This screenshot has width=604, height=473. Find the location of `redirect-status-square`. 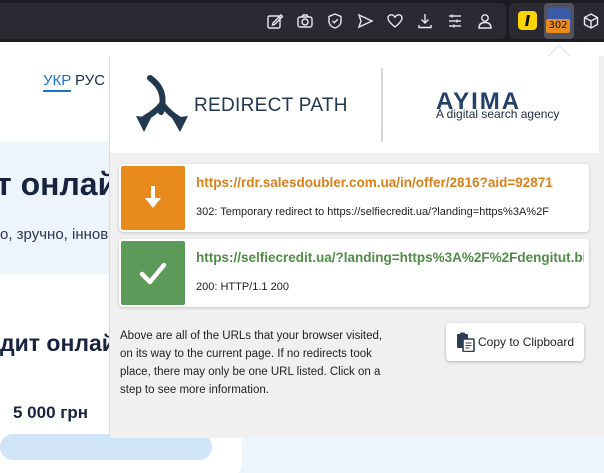

redirect-status-square is located at coordinates (153, 198).